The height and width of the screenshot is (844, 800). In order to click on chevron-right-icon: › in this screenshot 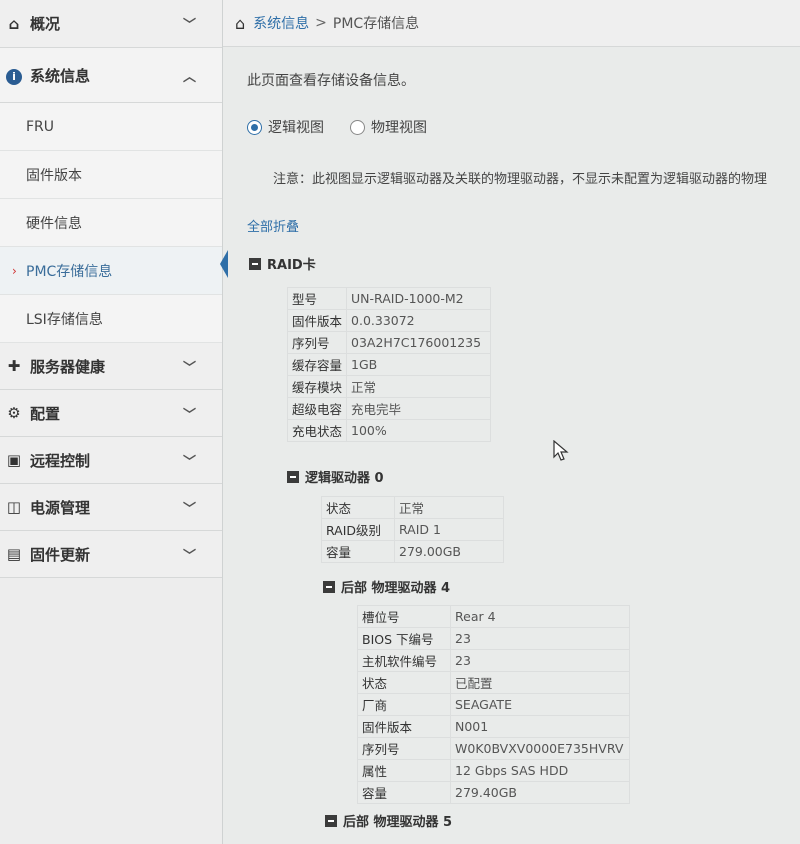, I will do `click(14, 270)`.